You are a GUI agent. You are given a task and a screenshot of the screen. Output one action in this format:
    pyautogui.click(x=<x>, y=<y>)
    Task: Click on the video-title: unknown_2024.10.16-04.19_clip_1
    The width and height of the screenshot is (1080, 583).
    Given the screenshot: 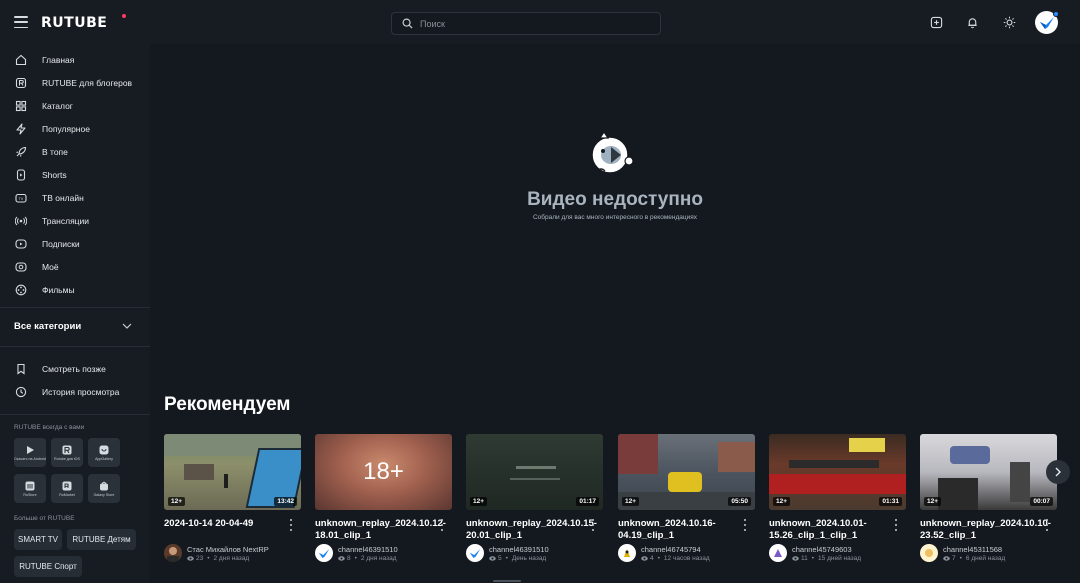 What is the action you would take?
    pyautogui.click(x=679, y=530)
    